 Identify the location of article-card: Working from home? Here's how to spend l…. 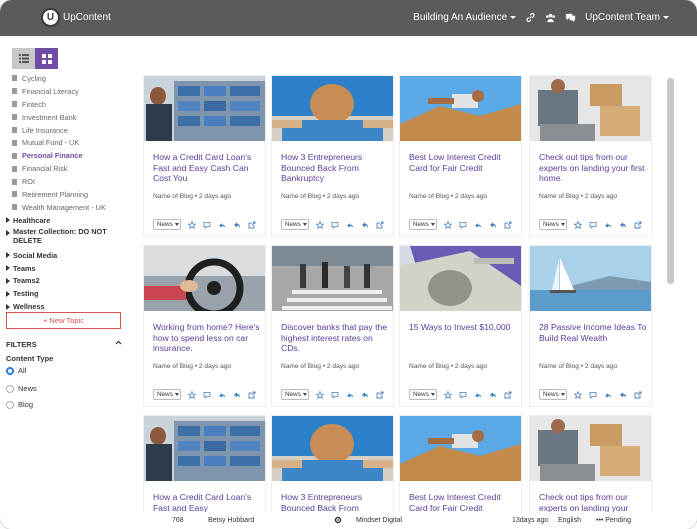
(204, 326).